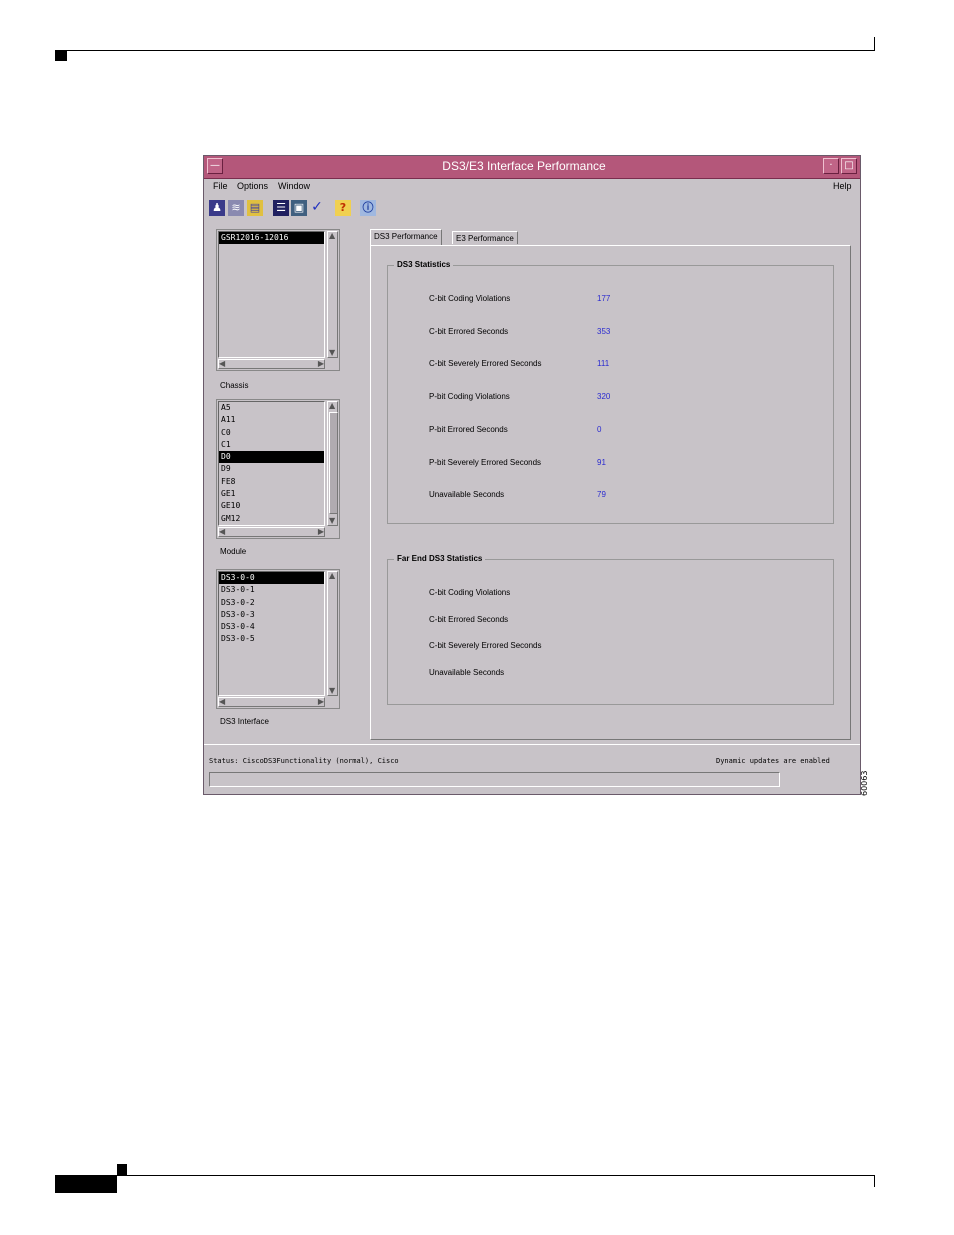  What do you see at coordinates (368, 208) in the screenshot?
I see `info-icon: ⓘ` at bounding box center [368, 208].